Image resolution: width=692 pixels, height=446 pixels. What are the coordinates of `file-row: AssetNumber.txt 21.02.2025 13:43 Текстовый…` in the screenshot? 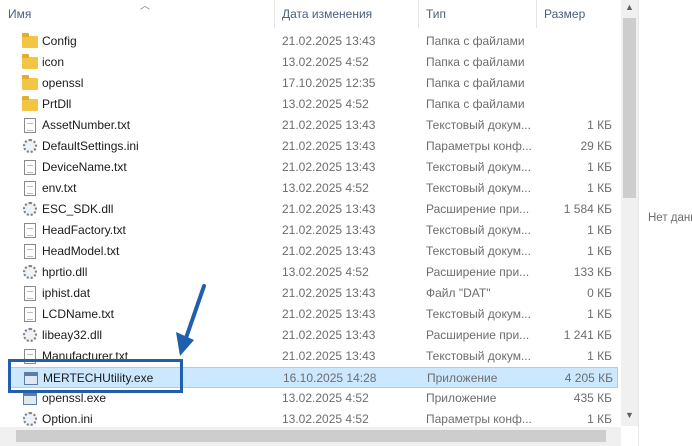 It's located at (313, 125).